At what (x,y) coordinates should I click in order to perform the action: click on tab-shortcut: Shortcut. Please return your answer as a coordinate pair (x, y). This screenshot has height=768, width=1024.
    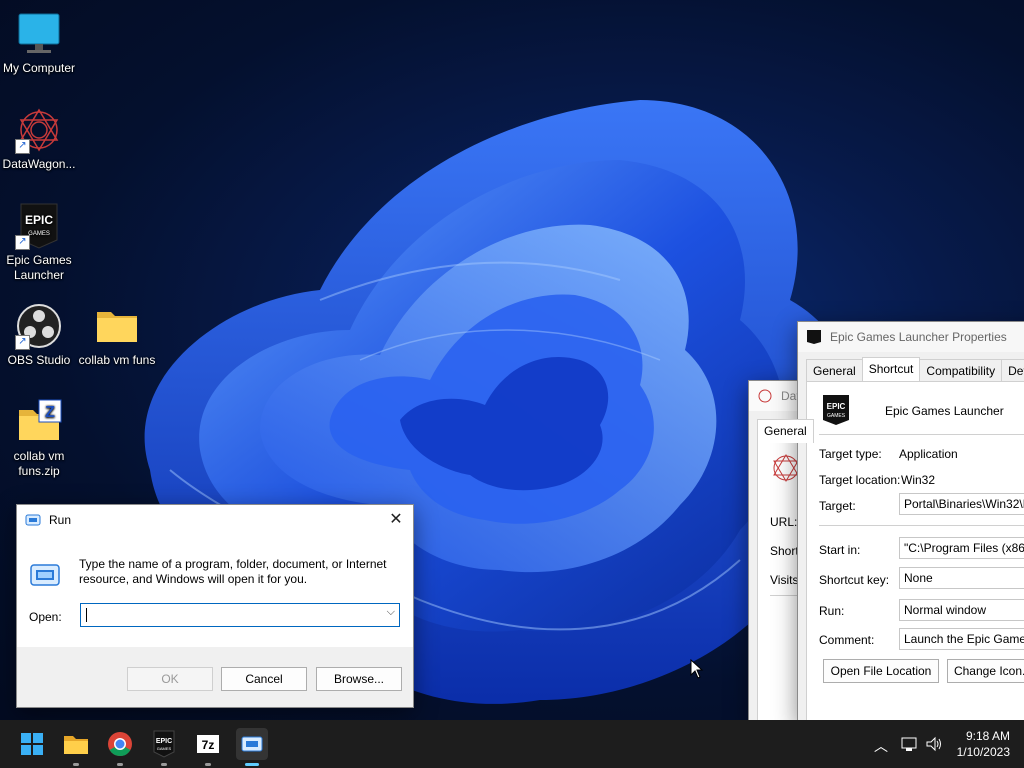
    Looking at the image, I should click on (891, 369).